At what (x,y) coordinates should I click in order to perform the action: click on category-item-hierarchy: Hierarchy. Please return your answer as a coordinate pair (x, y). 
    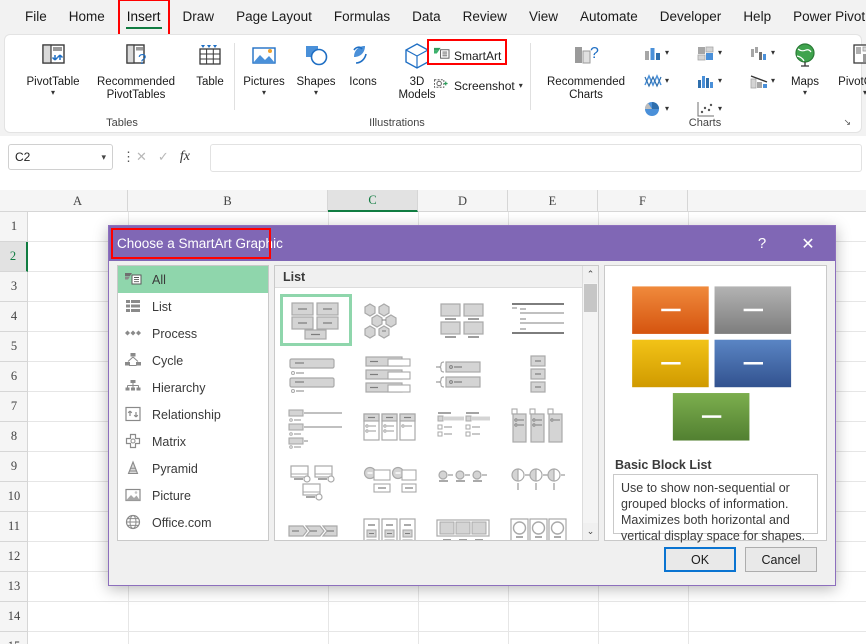
    Looking at the image, I should click on (193, 387).